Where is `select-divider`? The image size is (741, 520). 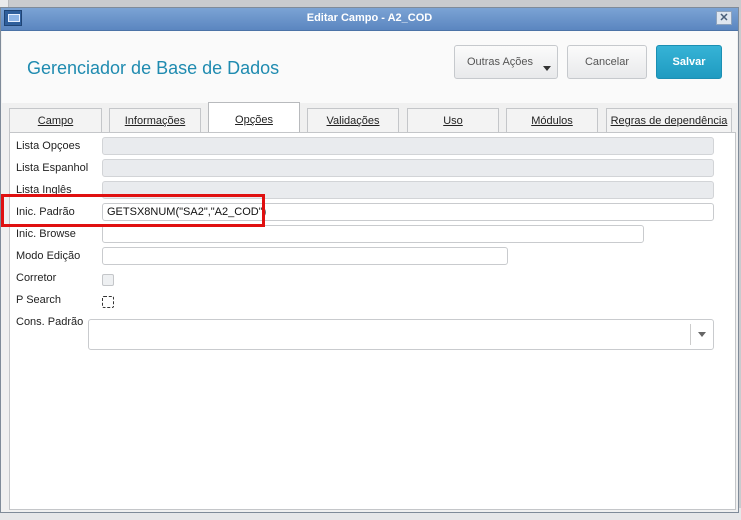 select-divider is located at coordinates (690, 334).